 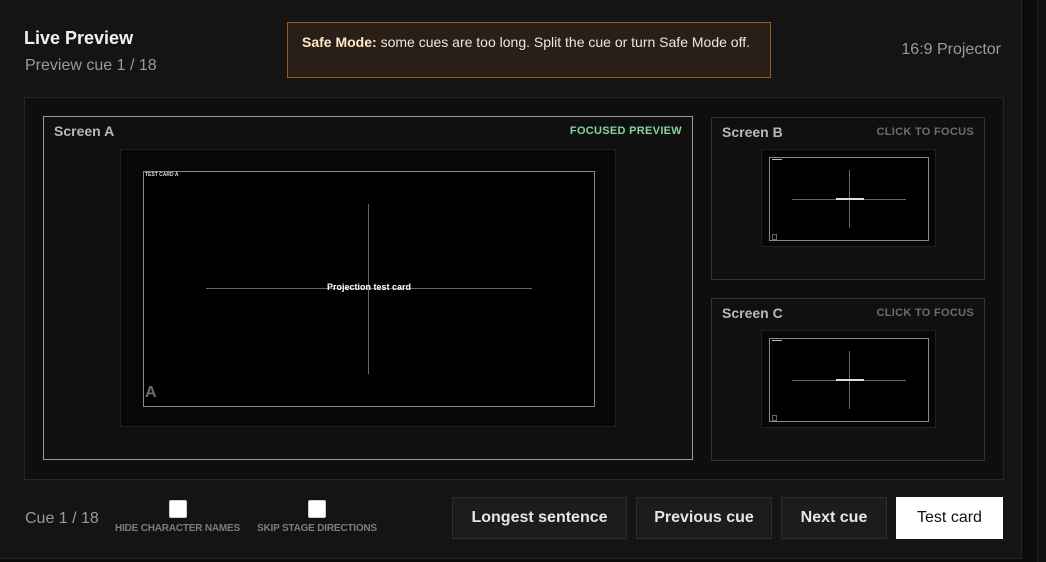 What do you see at coordinates (925, 313) in the screenshot?
I see `click-to-focus-c: CLICK TO FOCUS` at bounding box center [925, 313].